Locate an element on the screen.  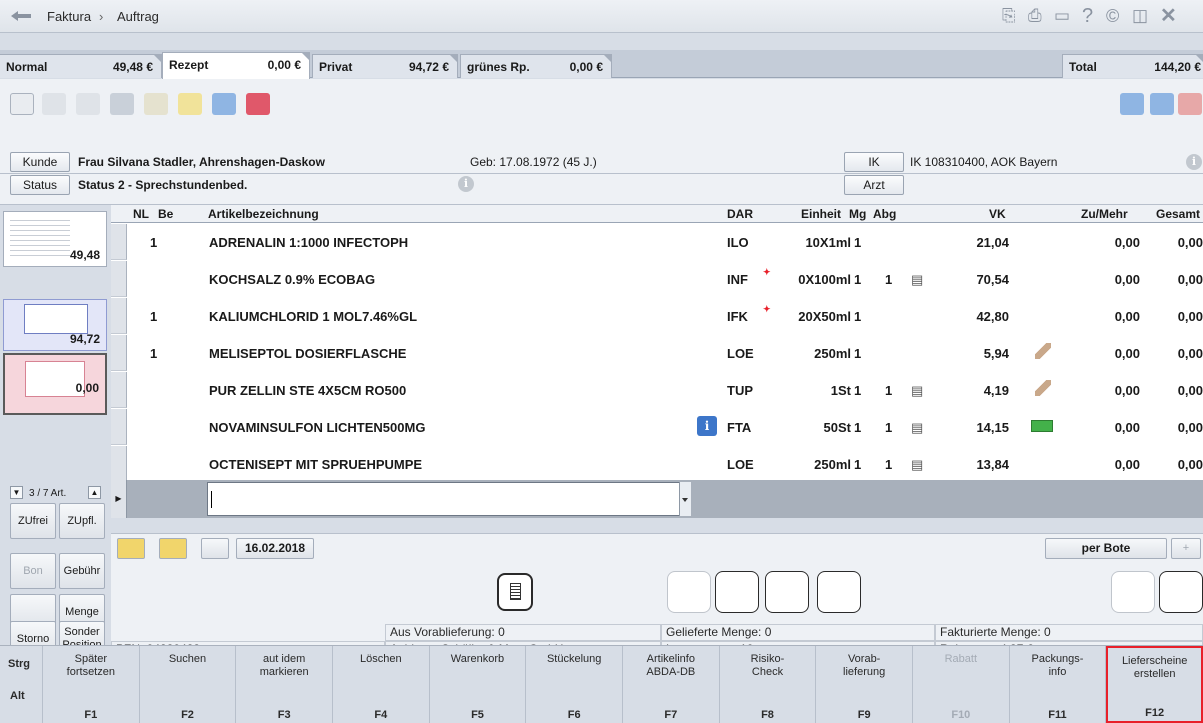
zufrei-button: ZUfrei is located at coordinates (33, 521).